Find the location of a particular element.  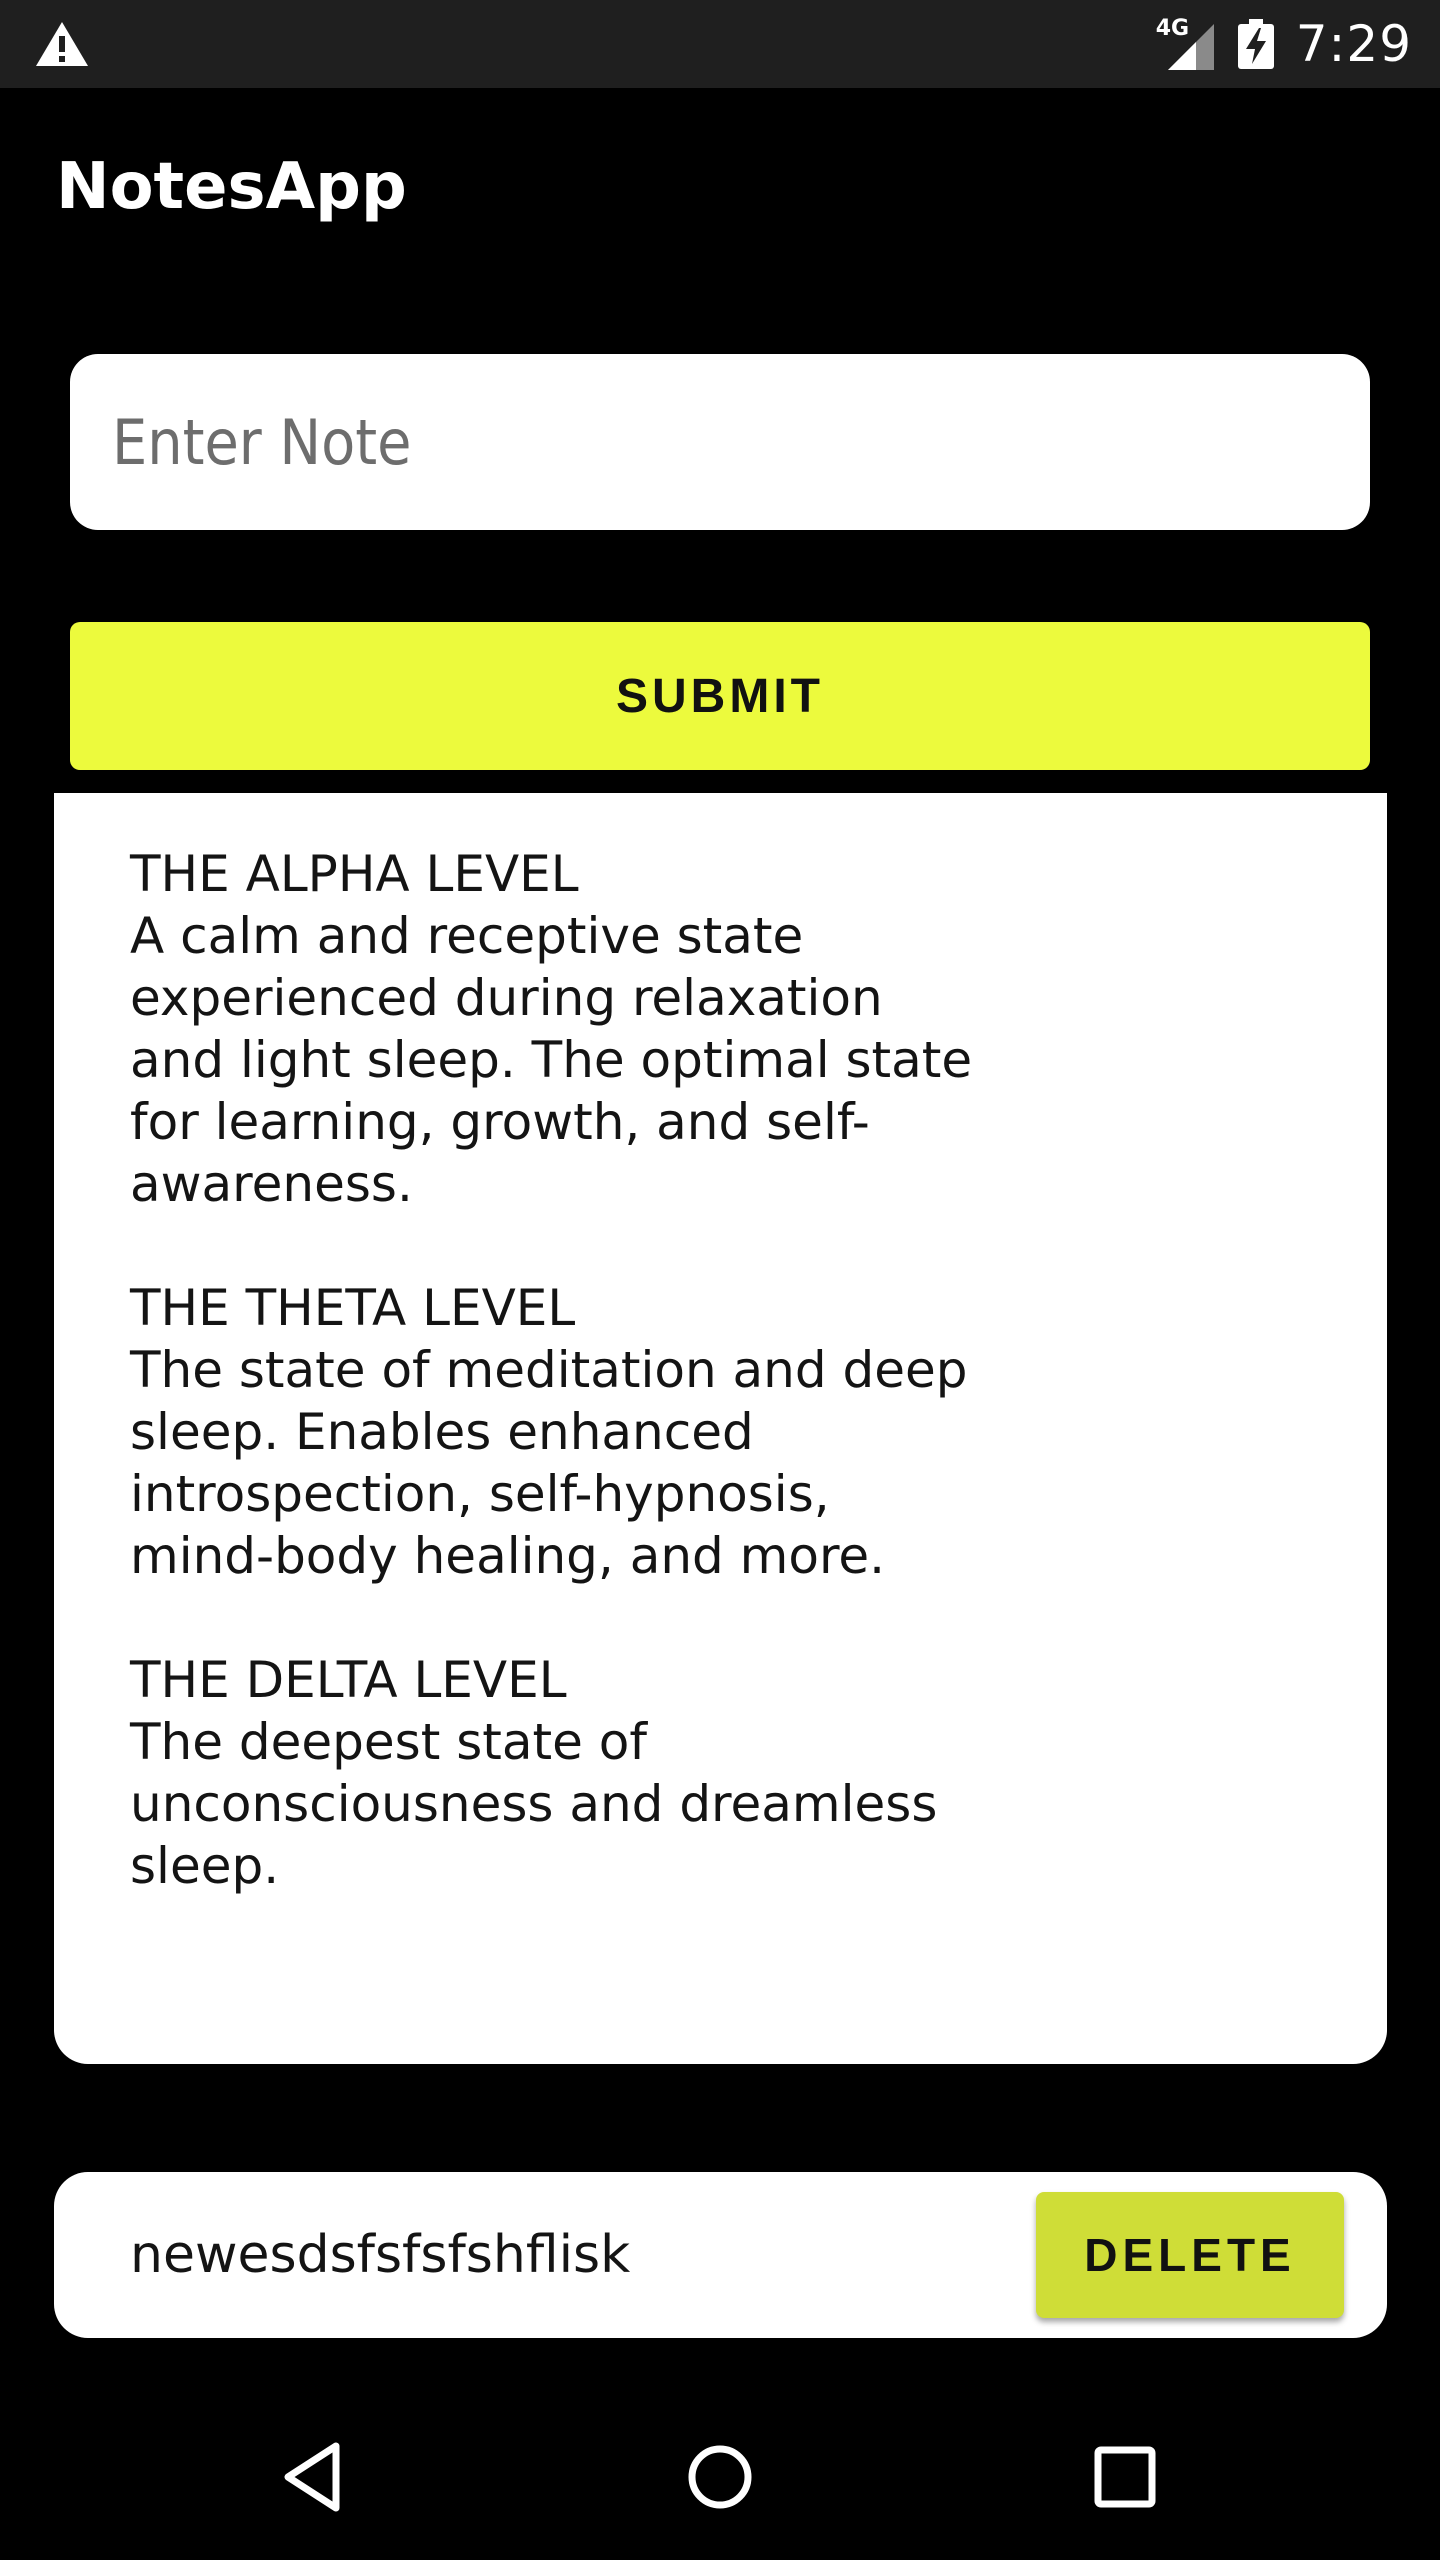

app-bar: NotesApp is located at coordinates (720, 188).